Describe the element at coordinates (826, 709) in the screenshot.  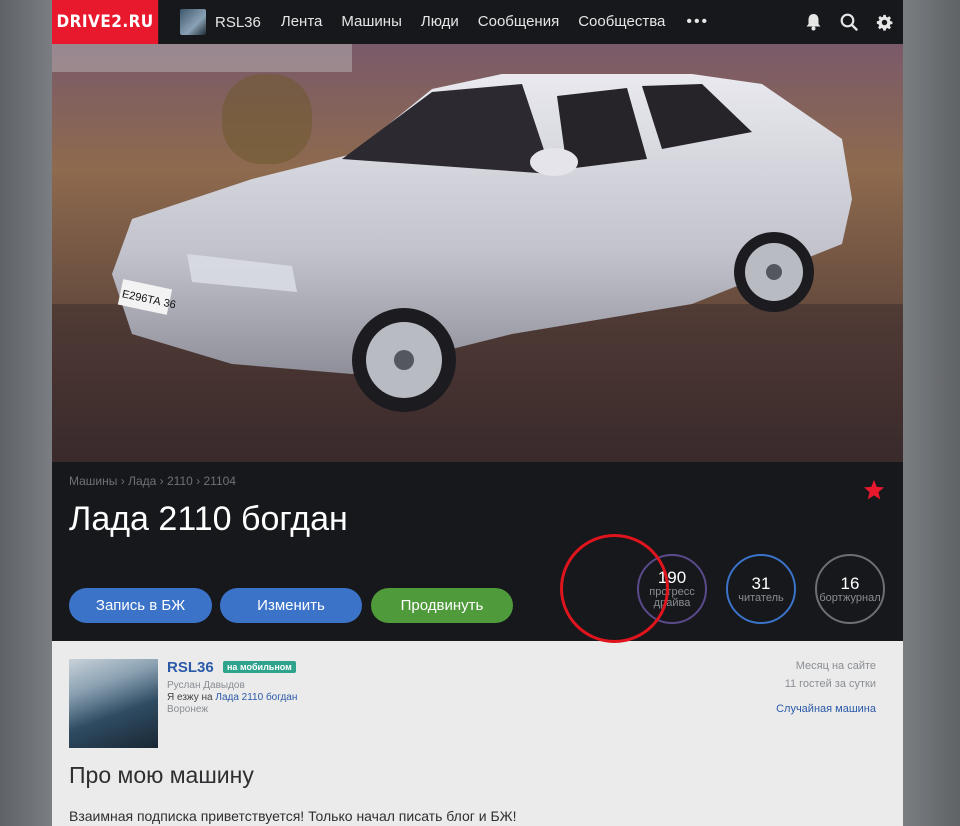
I see `random-car-link: Случайная машина` at that location.